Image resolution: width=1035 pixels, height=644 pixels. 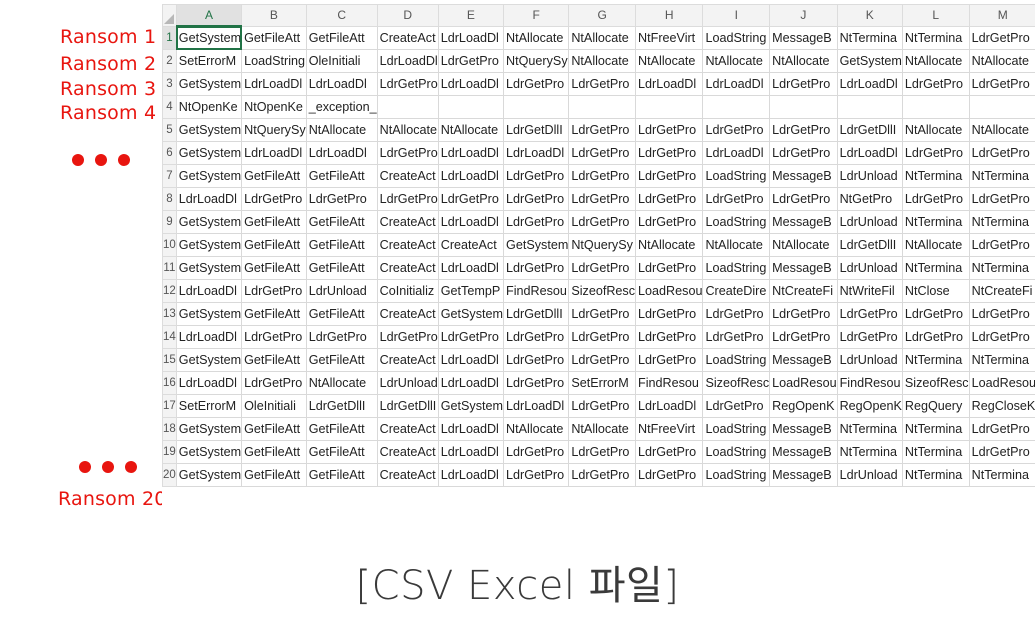 What do you see at coordinates (935, 291) in the screenshot?
I see `table-cell: NtClose` at bounding box center [935, 291].